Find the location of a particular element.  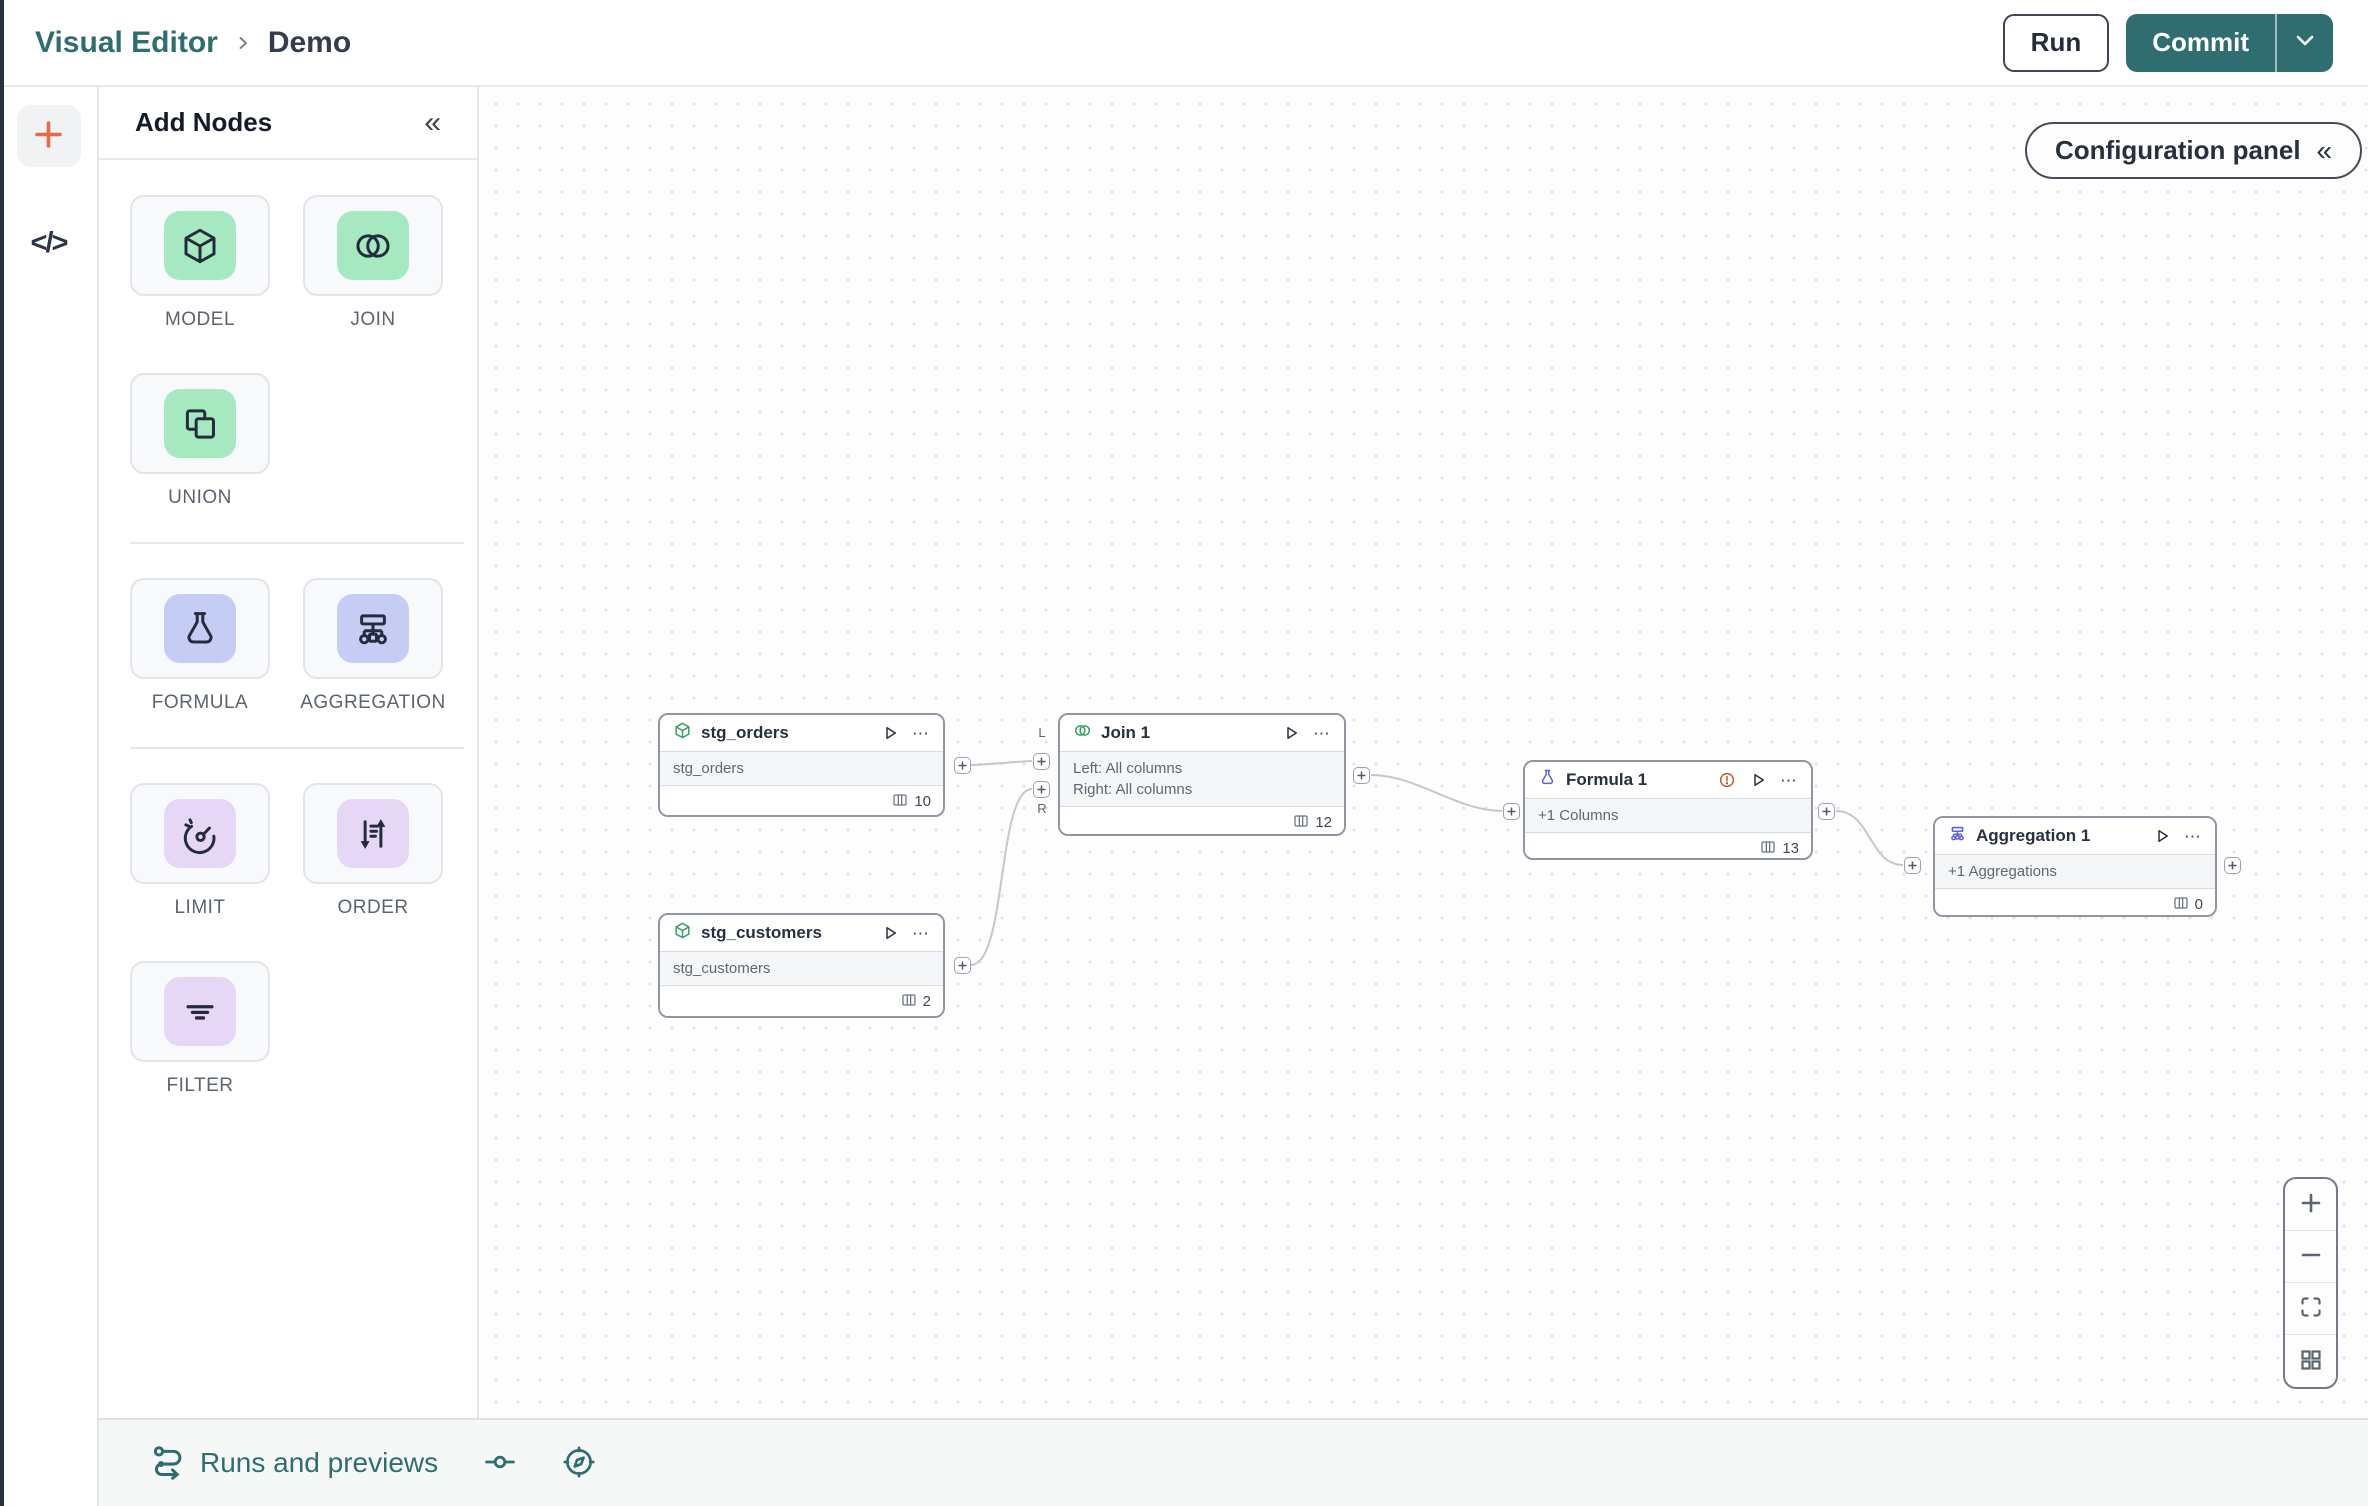

tile-union: UNION is located at coordinates (200, 441).